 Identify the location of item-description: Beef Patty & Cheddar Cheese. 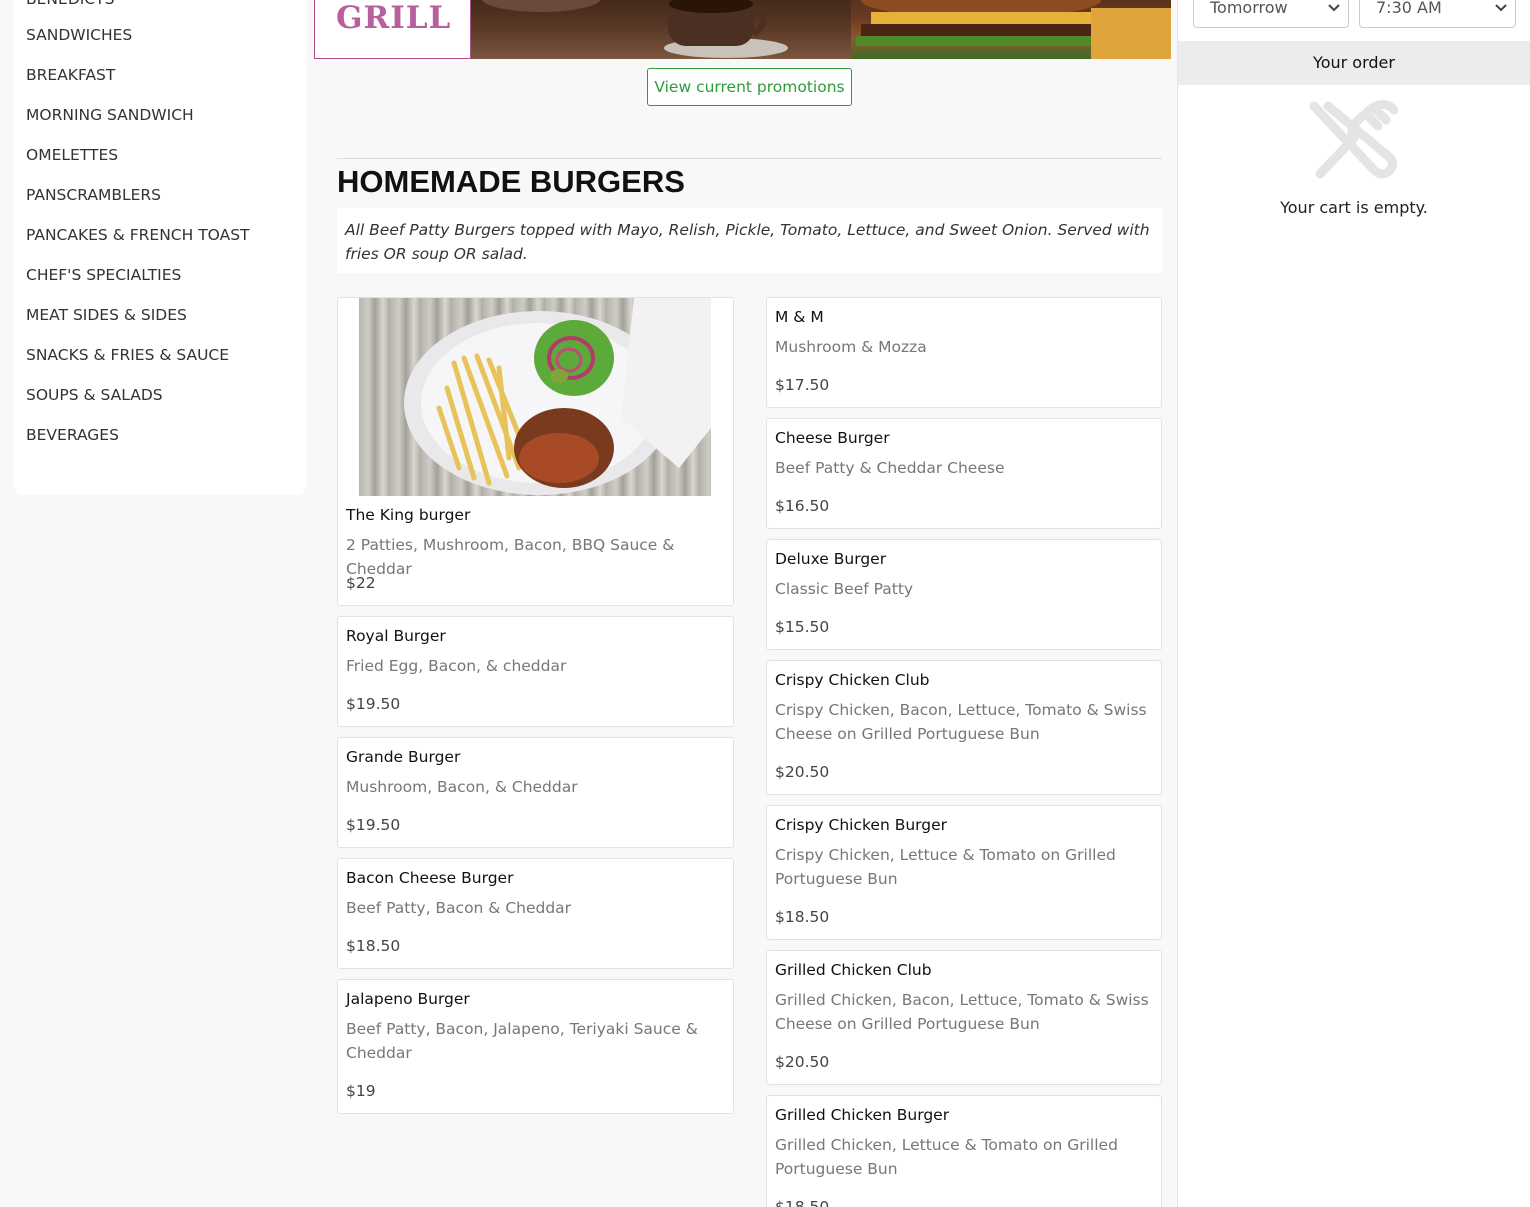
(890, 468).